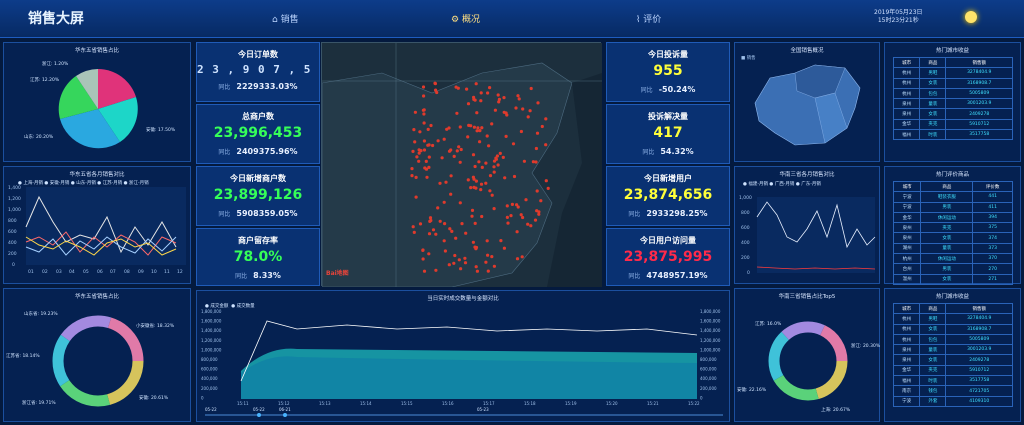 This screenshot has width=1024, height=425. Describe the element at coordinates (782, 184) in the screenshot. I see `chart-legend: ● 福建-月销 ● 广西-月销 ● 广东-月销` at that location.